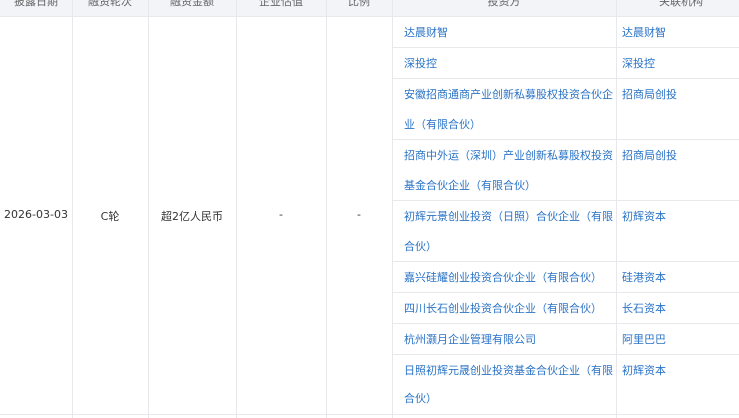 This screenshot has width=739, height=418. Describe the element at coordinates (509, 185) in the screenshot. I see `investor-link-continued: 基金合伙企业（有限合伙）` at that location.